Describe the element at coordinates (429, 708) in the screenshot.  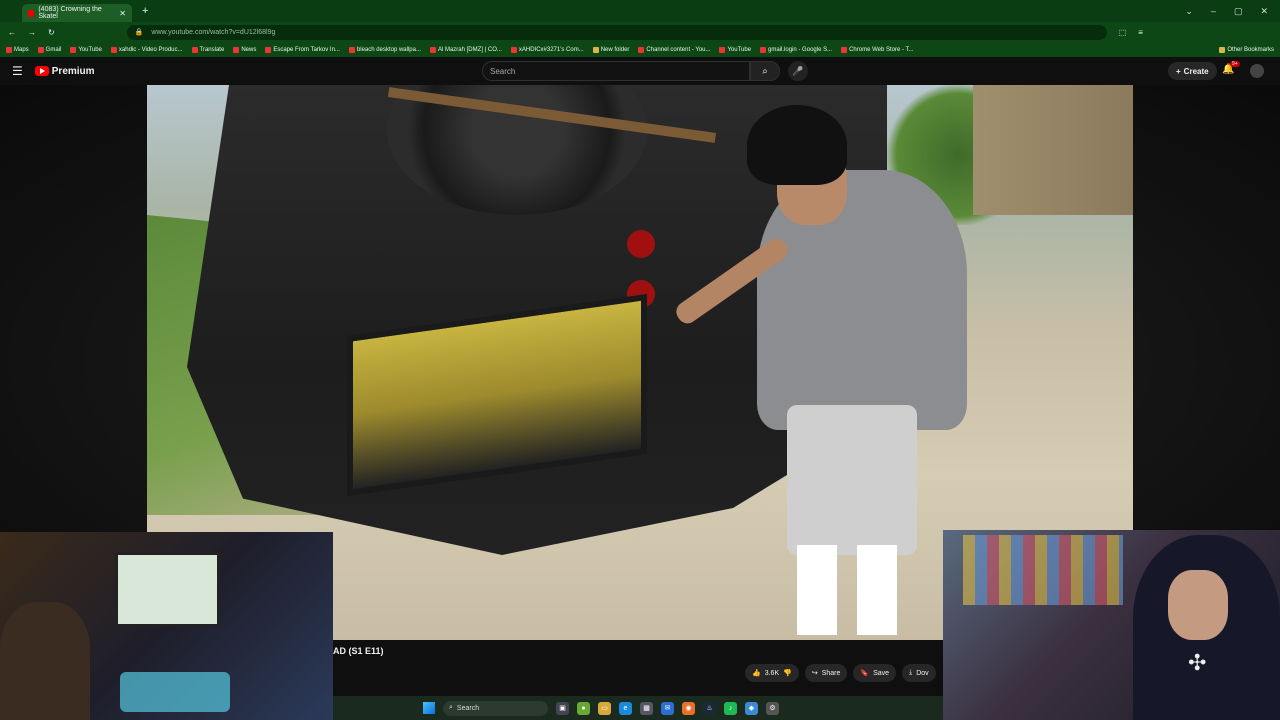
I see `windows-icon` at that location.